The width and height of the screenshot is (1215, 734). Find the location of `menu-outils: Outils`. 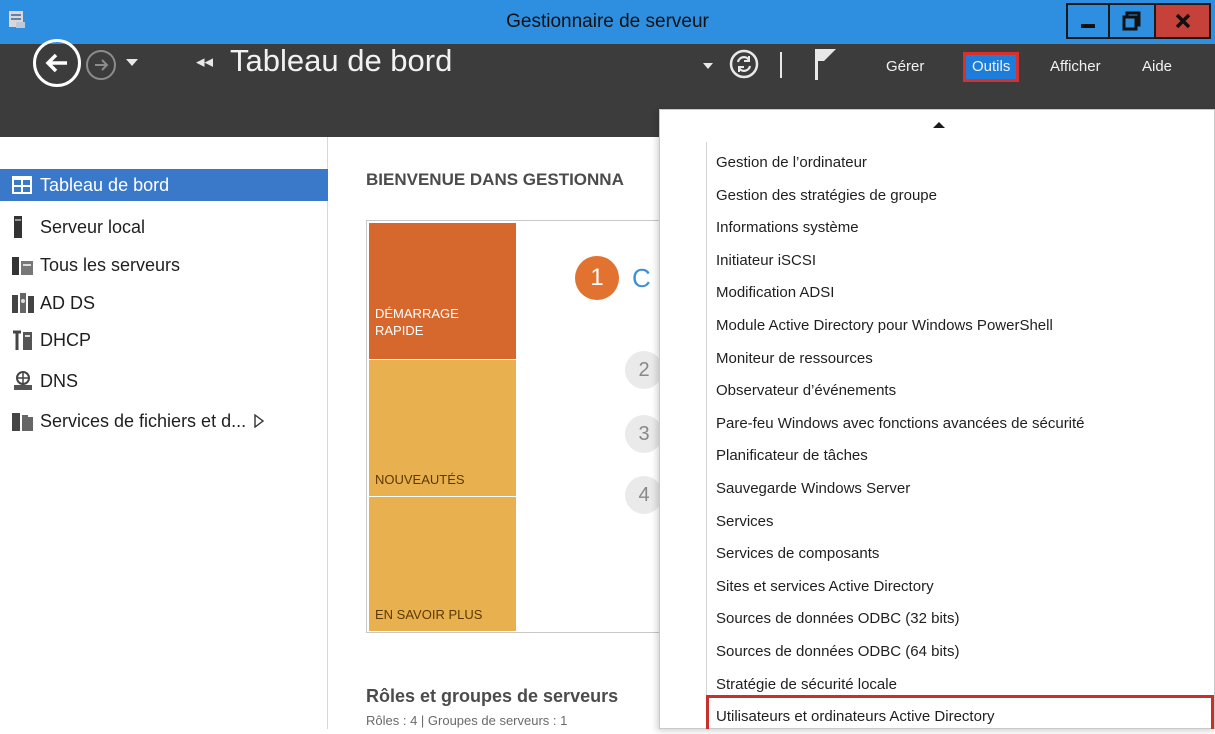

menu-outils: Outils is located at coordinates (991, 67).